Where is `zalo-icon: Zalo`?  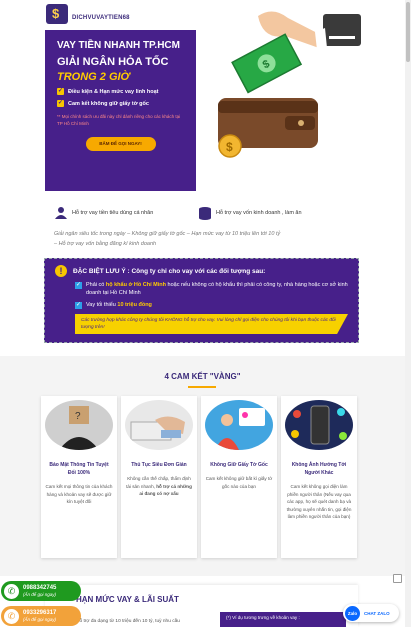 zalo-icon: Zalo is located at coordinates (352, 613).